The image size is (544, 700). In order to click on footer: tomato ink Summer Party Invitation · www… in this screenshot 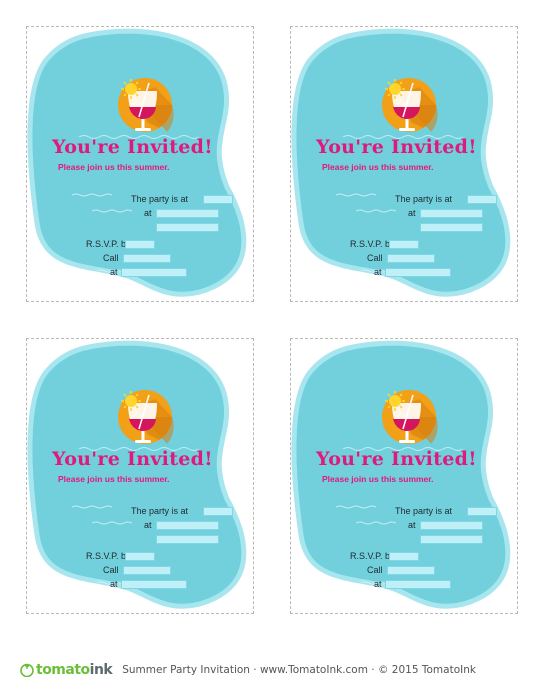, I will do `click(248, 670)`.